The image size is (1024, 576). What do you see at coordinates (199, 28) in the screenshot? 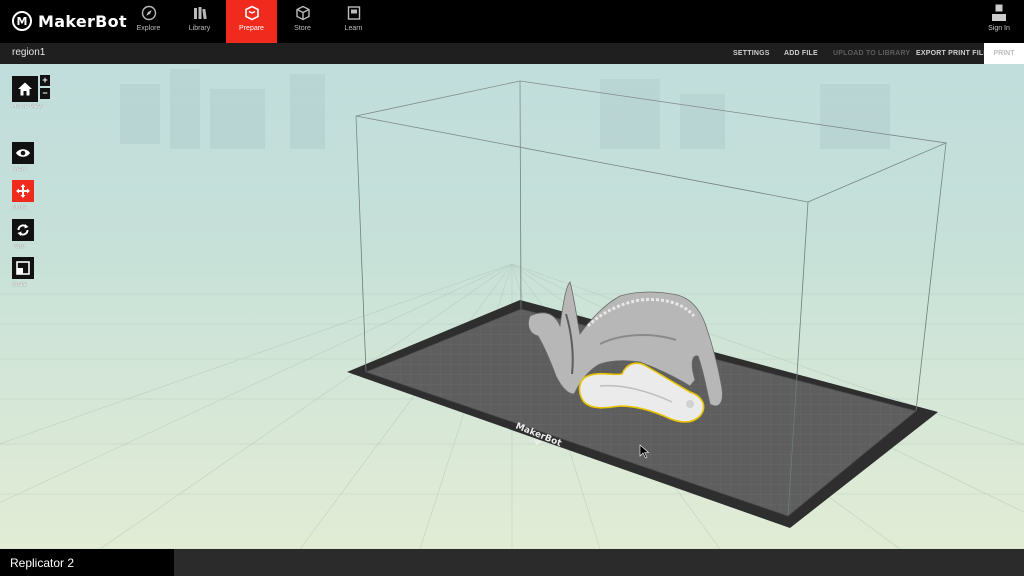
I see `tab-label: Library` at bounding box center [199, 28].